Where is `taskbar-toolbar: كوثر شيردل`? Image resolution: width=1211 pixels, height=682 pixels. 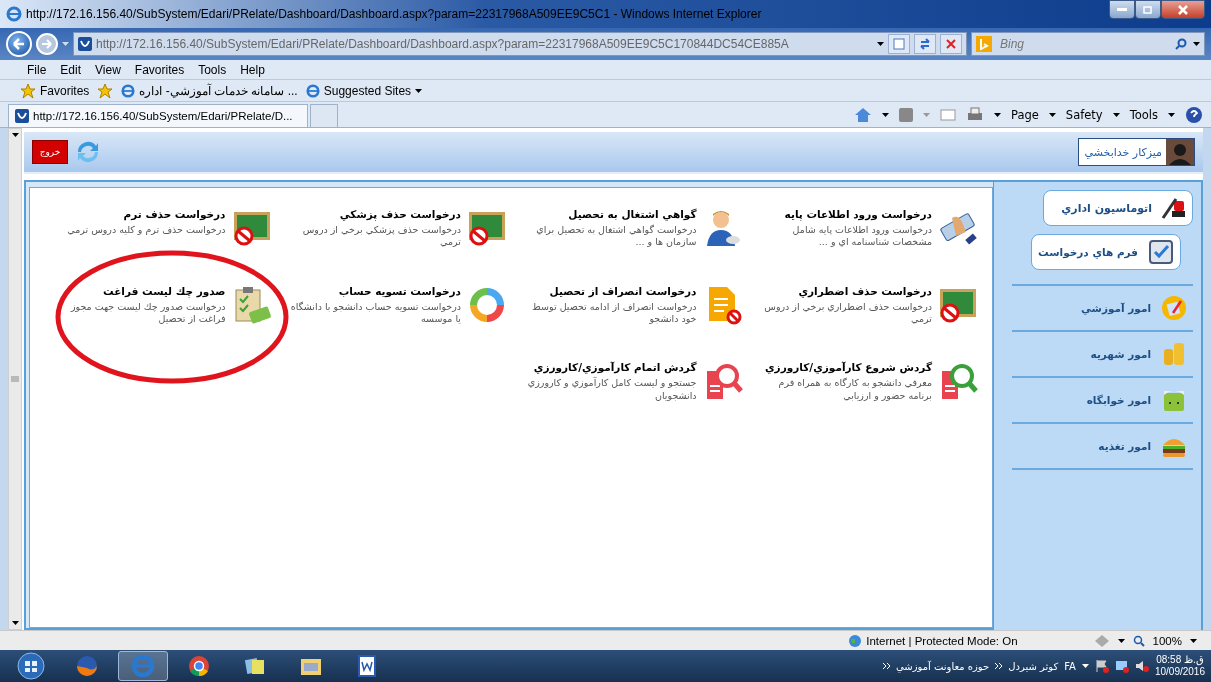 taskbar-toolbar: كوثر شيردل is located at coordinates (1033, 666).